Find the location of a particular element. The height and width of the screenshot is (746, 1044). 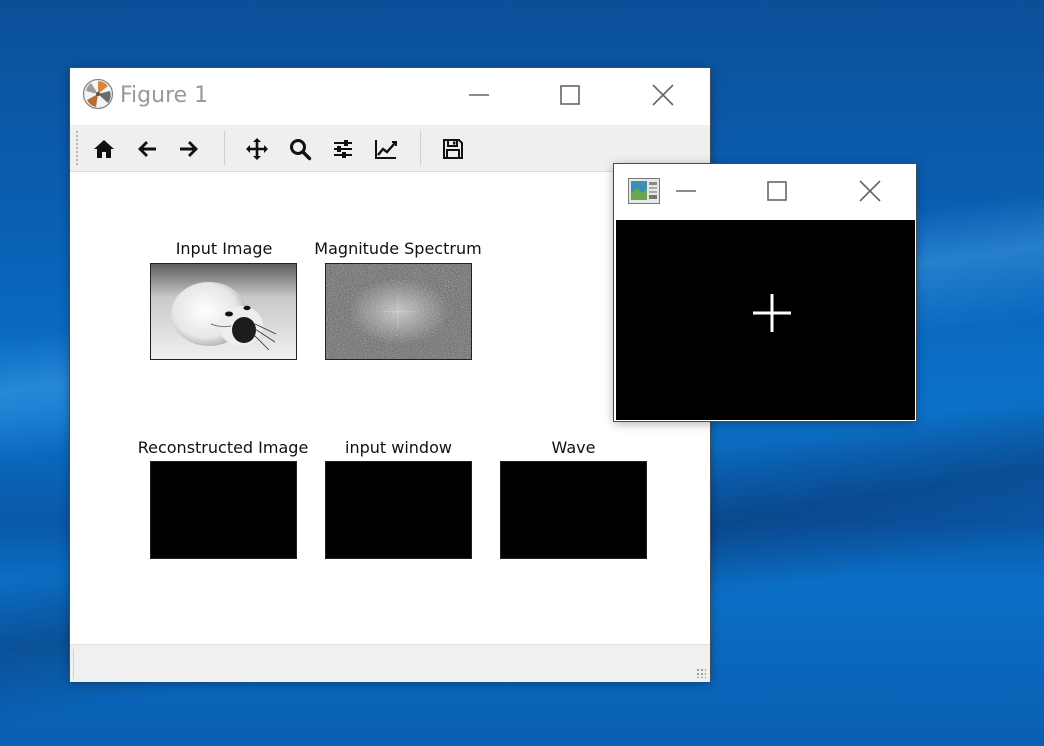

subplot-title: input window is located at coordinates (398, 447).